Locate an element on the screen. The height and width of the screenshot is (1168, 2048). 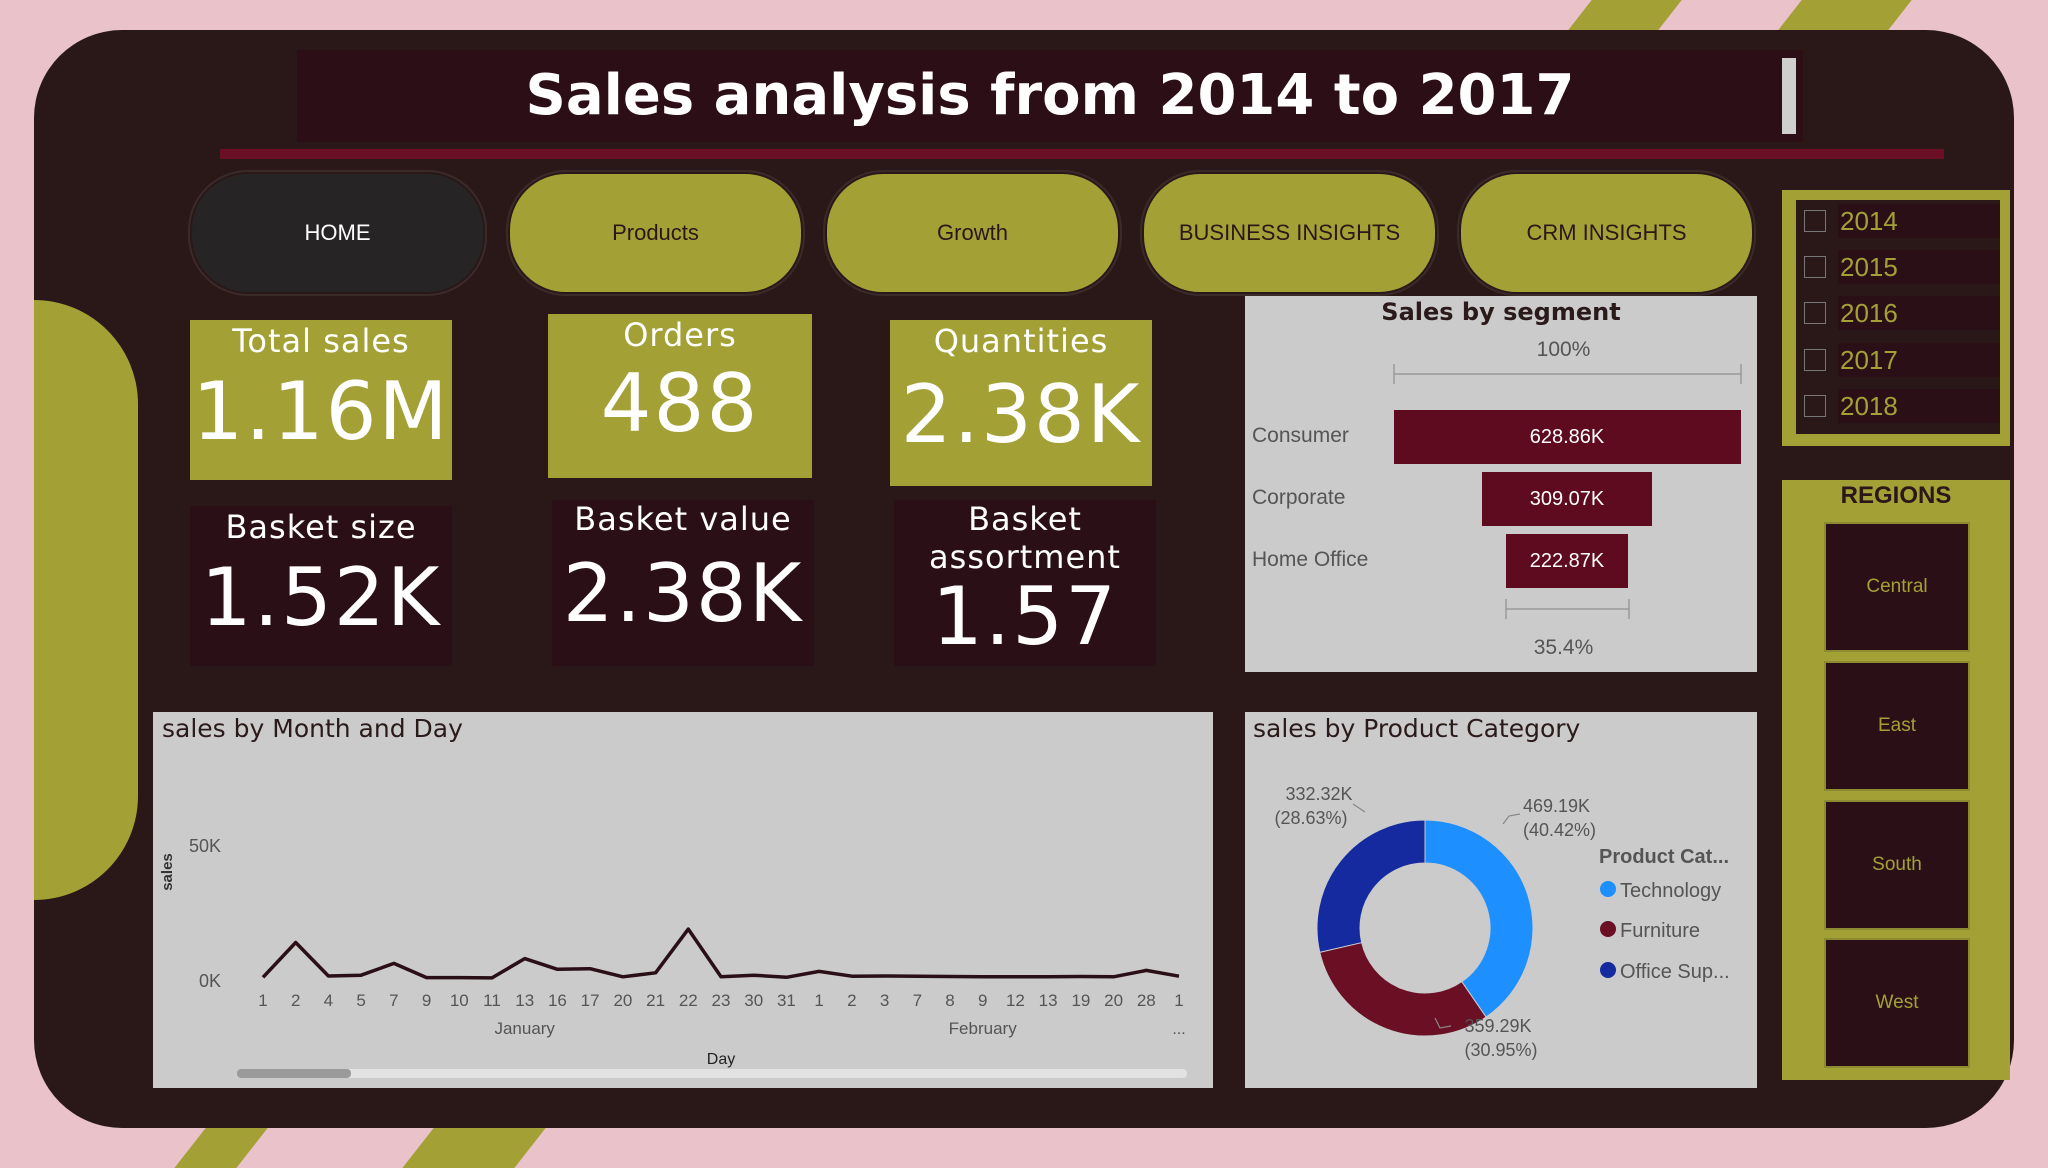
year-label: 2017 is located at coordinates (1919, 360).